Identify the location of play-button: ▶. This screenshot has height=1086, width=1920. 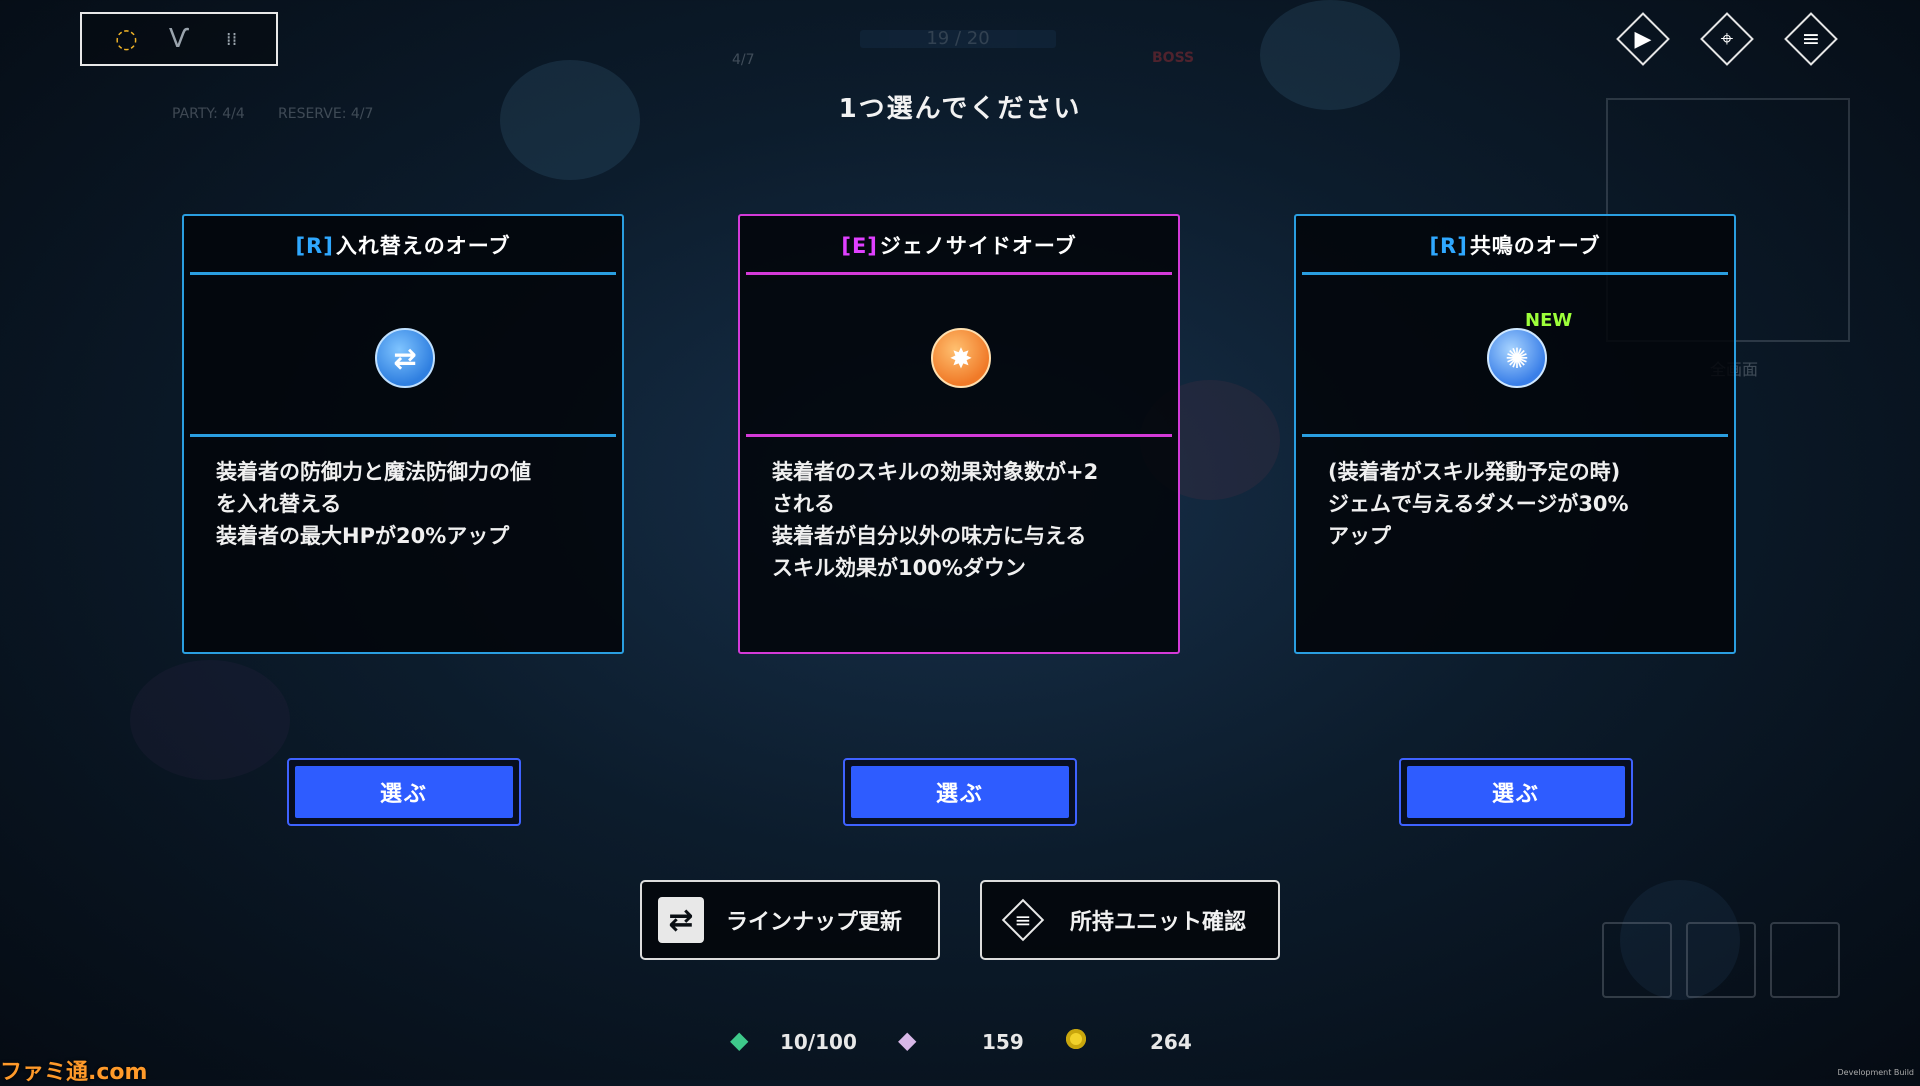
(1643, 39).